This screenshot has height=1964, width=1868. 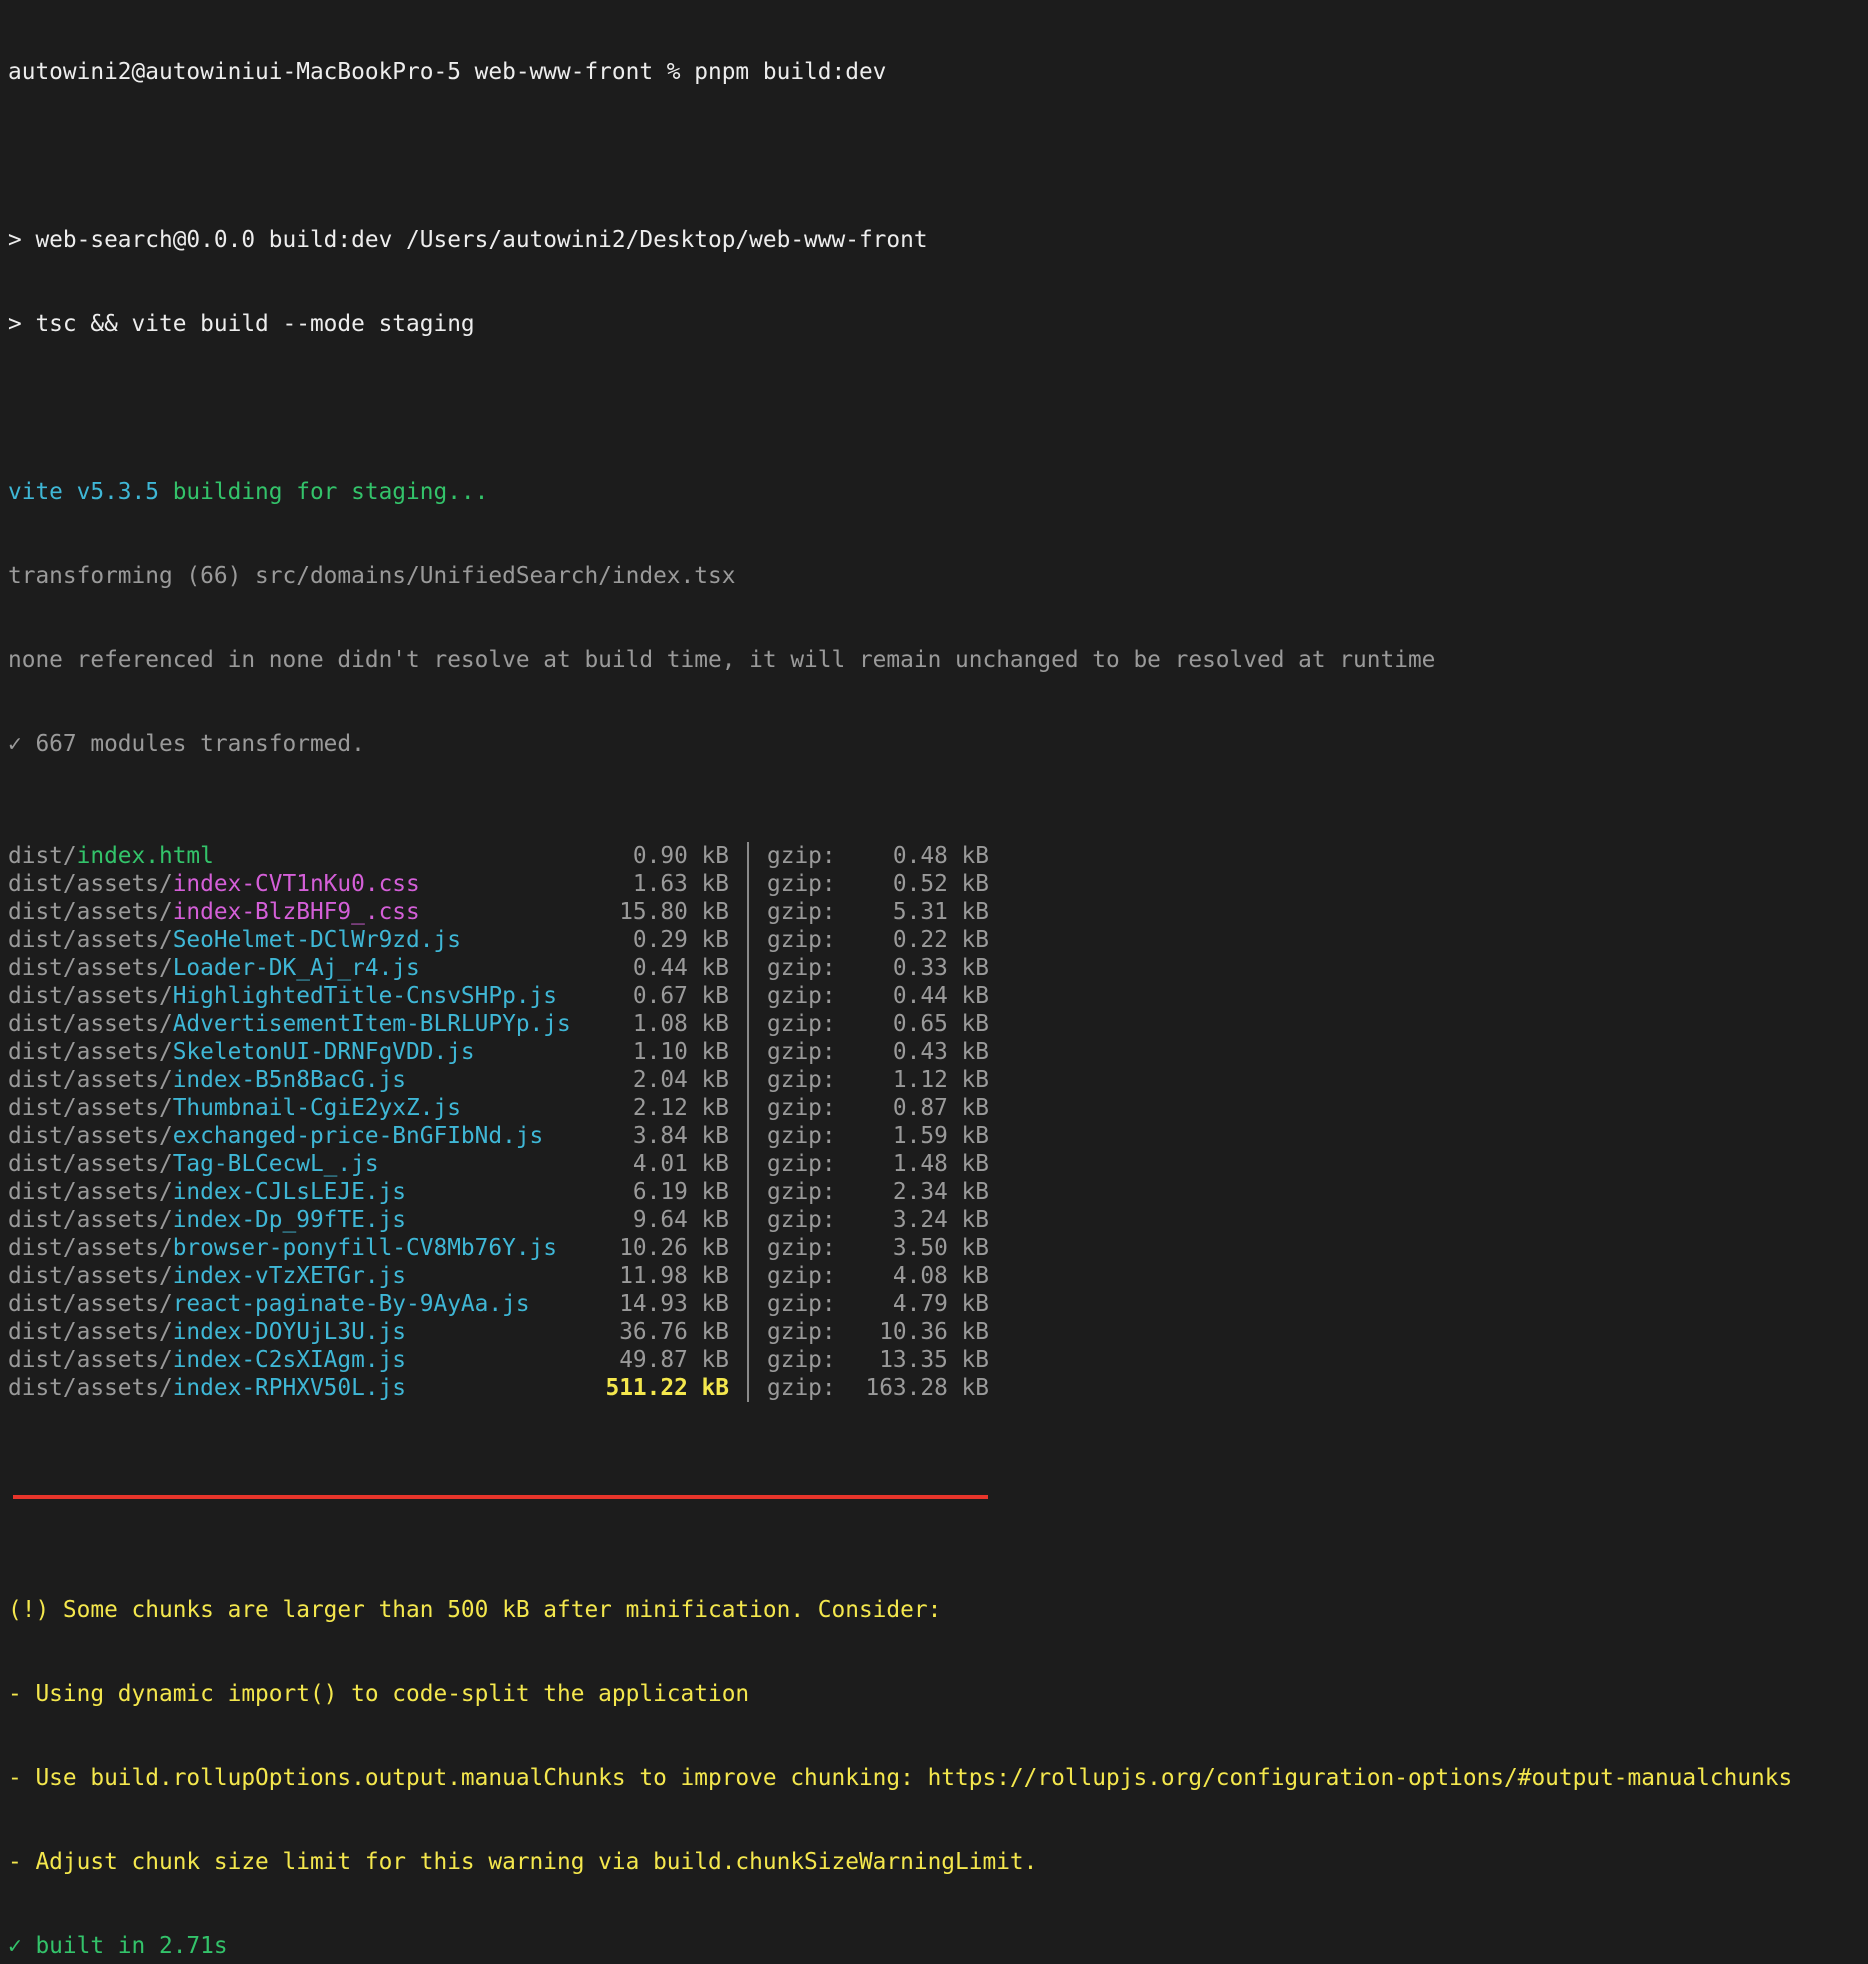 What do you see at coordinates (940, 1192) in the screenshot?
I see `gzip-size: 2.34 kB` at bounding box center [940, 1192].